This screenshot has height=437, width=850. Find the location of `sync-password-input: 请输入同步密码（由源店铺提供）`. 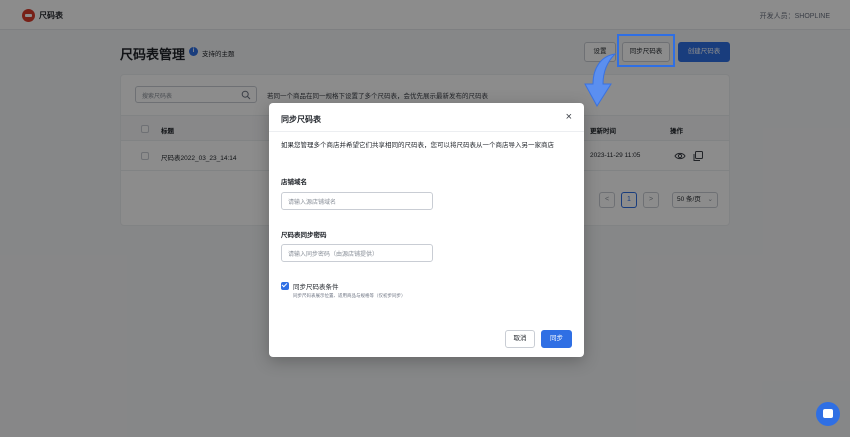

sync-password-input: 请输入同步密码（由源店铺提供） is located at coordinates (357, 253).